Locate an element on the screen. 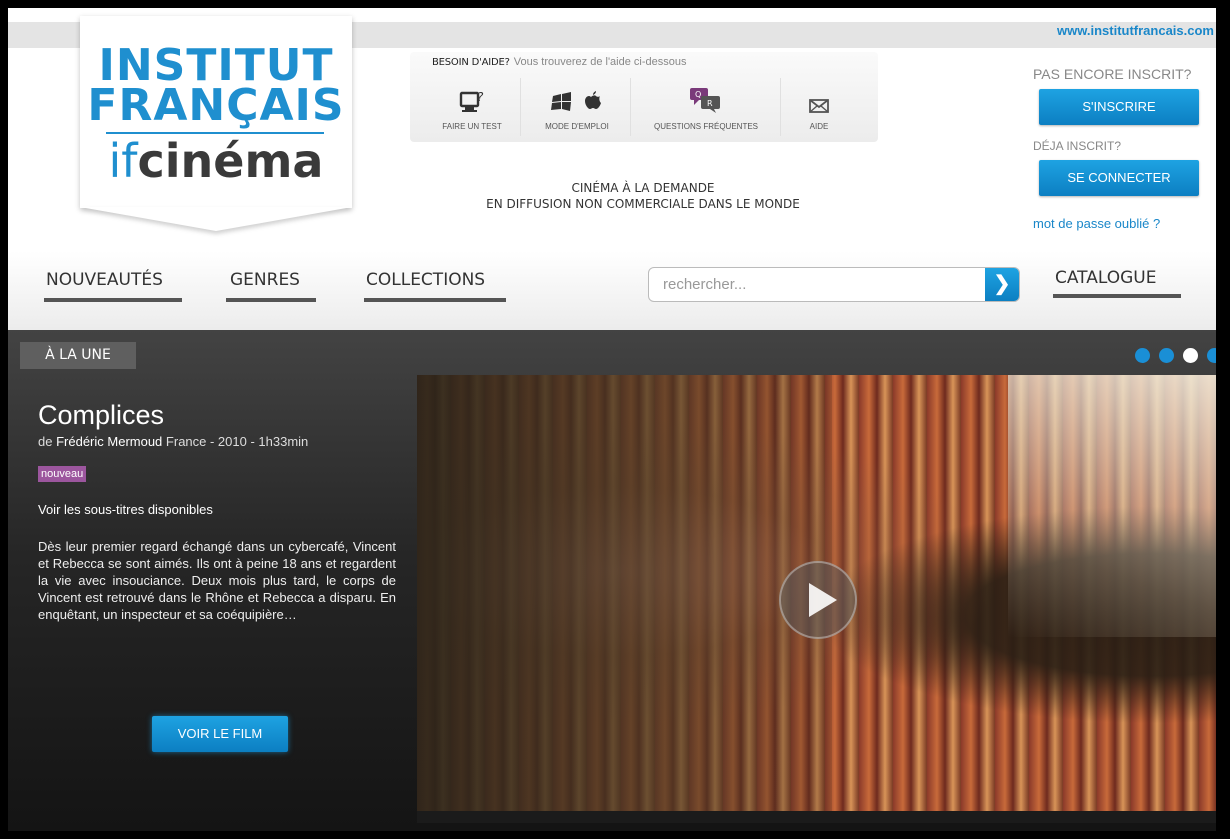 The image size is (1230, 839). register-button: S'INSCRIRE is located at coordinates (1119, 107).